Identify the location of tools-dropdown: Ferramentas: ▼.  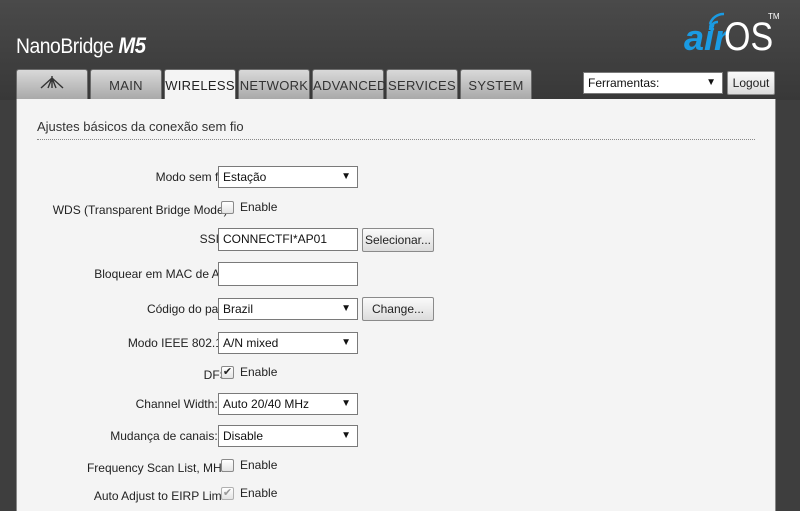
(653, 83).